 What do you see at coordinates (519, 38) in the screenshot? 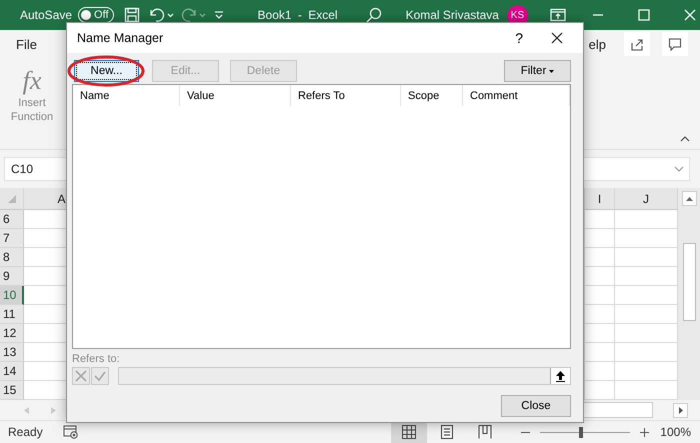
I see `help-button: ?` at bounding box center [519, 38].